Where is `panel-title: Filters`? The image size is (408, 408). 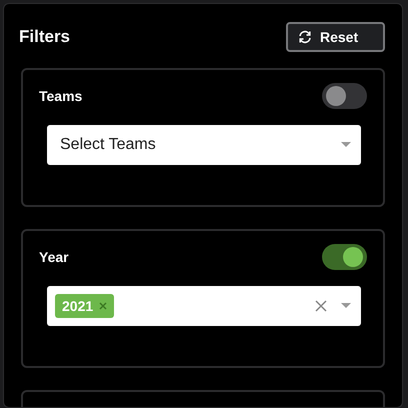 panel-title: Filters is located at coordinates (44, 37).